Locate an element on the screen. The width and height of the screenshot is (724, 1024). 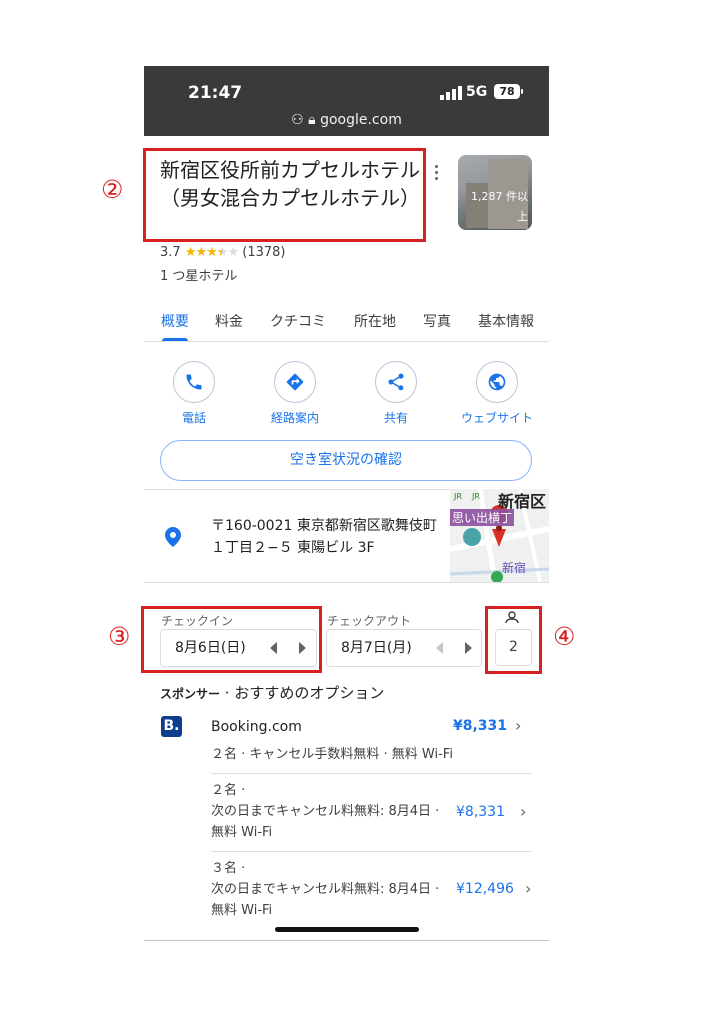
incognito-icon: ⚇ is located at coordinates (297, 120).